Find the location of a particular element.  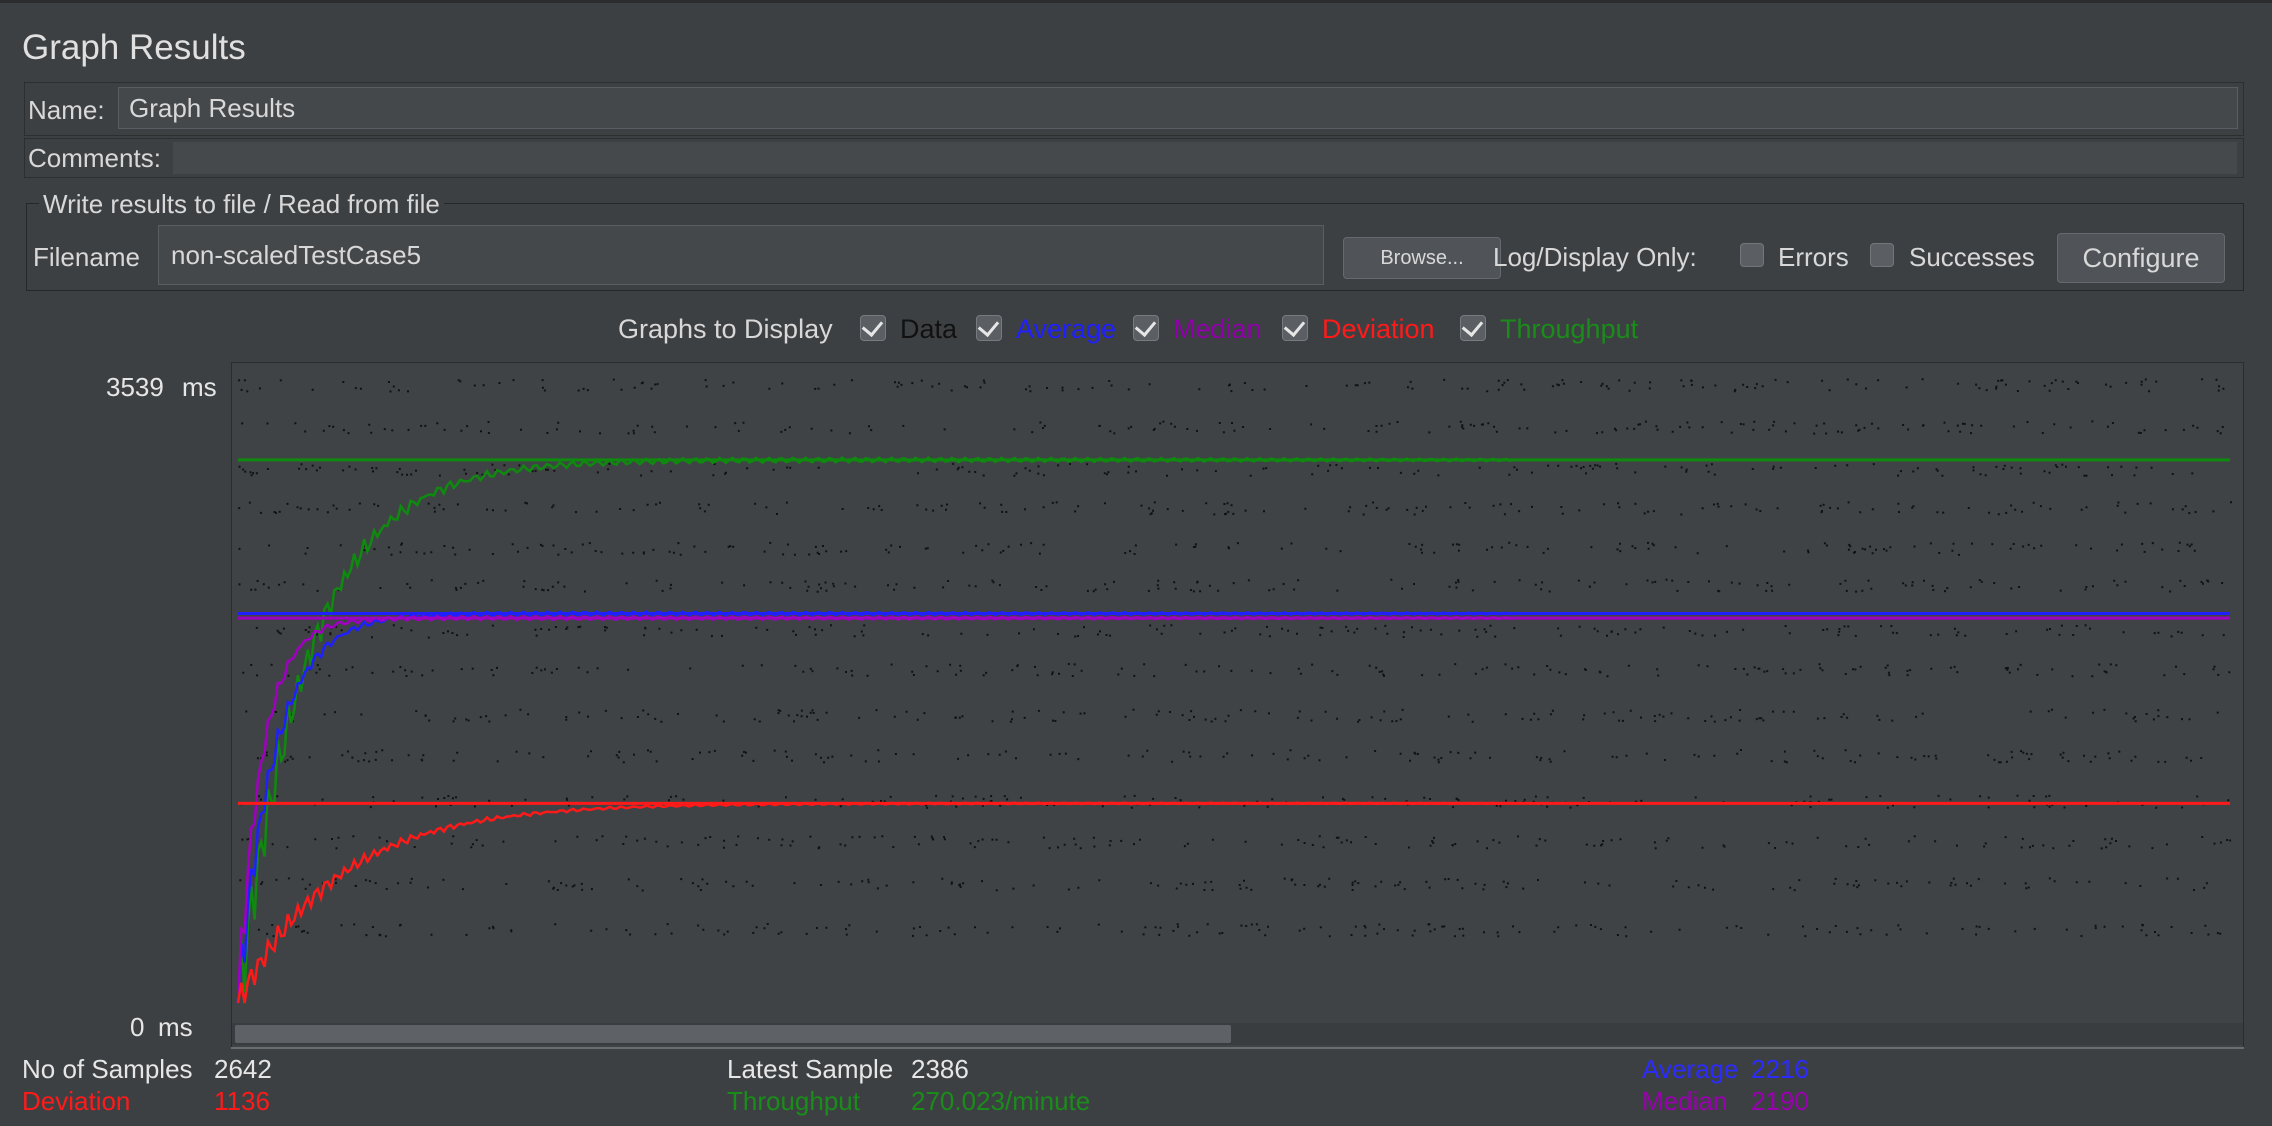

median-label: Median is located at coordinates (1685, 1101).